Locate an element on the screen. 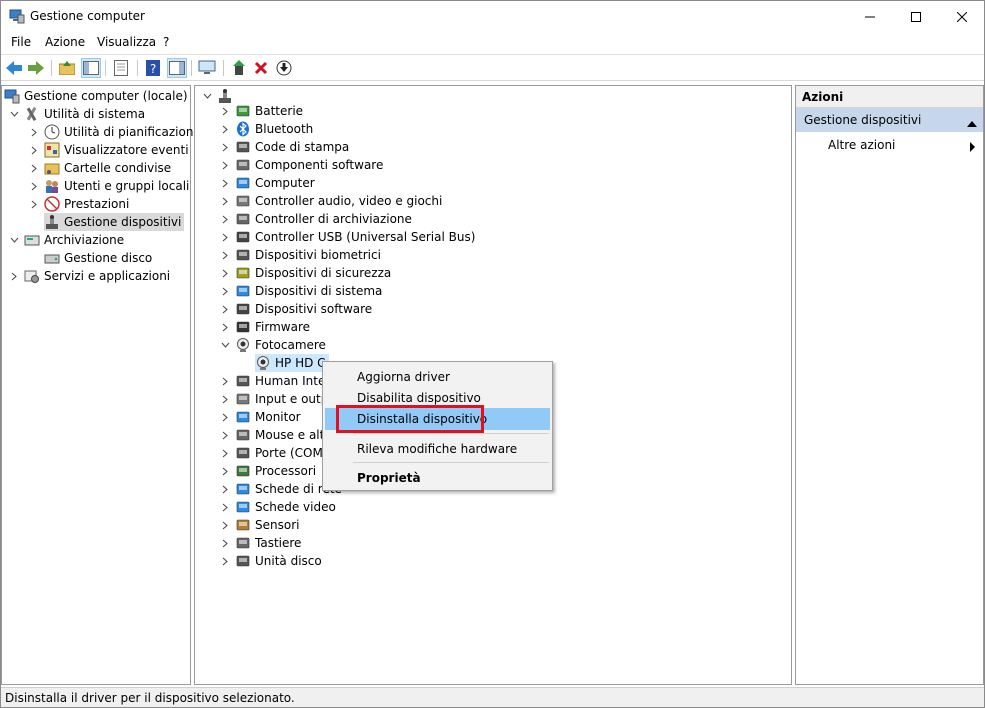 The height and width of the screenshot is (708, 985). help-icon: ? is located at coordinates (153, 68).